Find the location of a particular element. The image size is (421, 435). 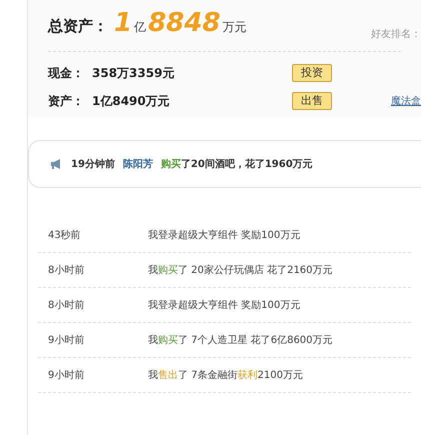

notice-message: 购买了20间酒吧，花了1960万元 is located at coordinates (236, 165).